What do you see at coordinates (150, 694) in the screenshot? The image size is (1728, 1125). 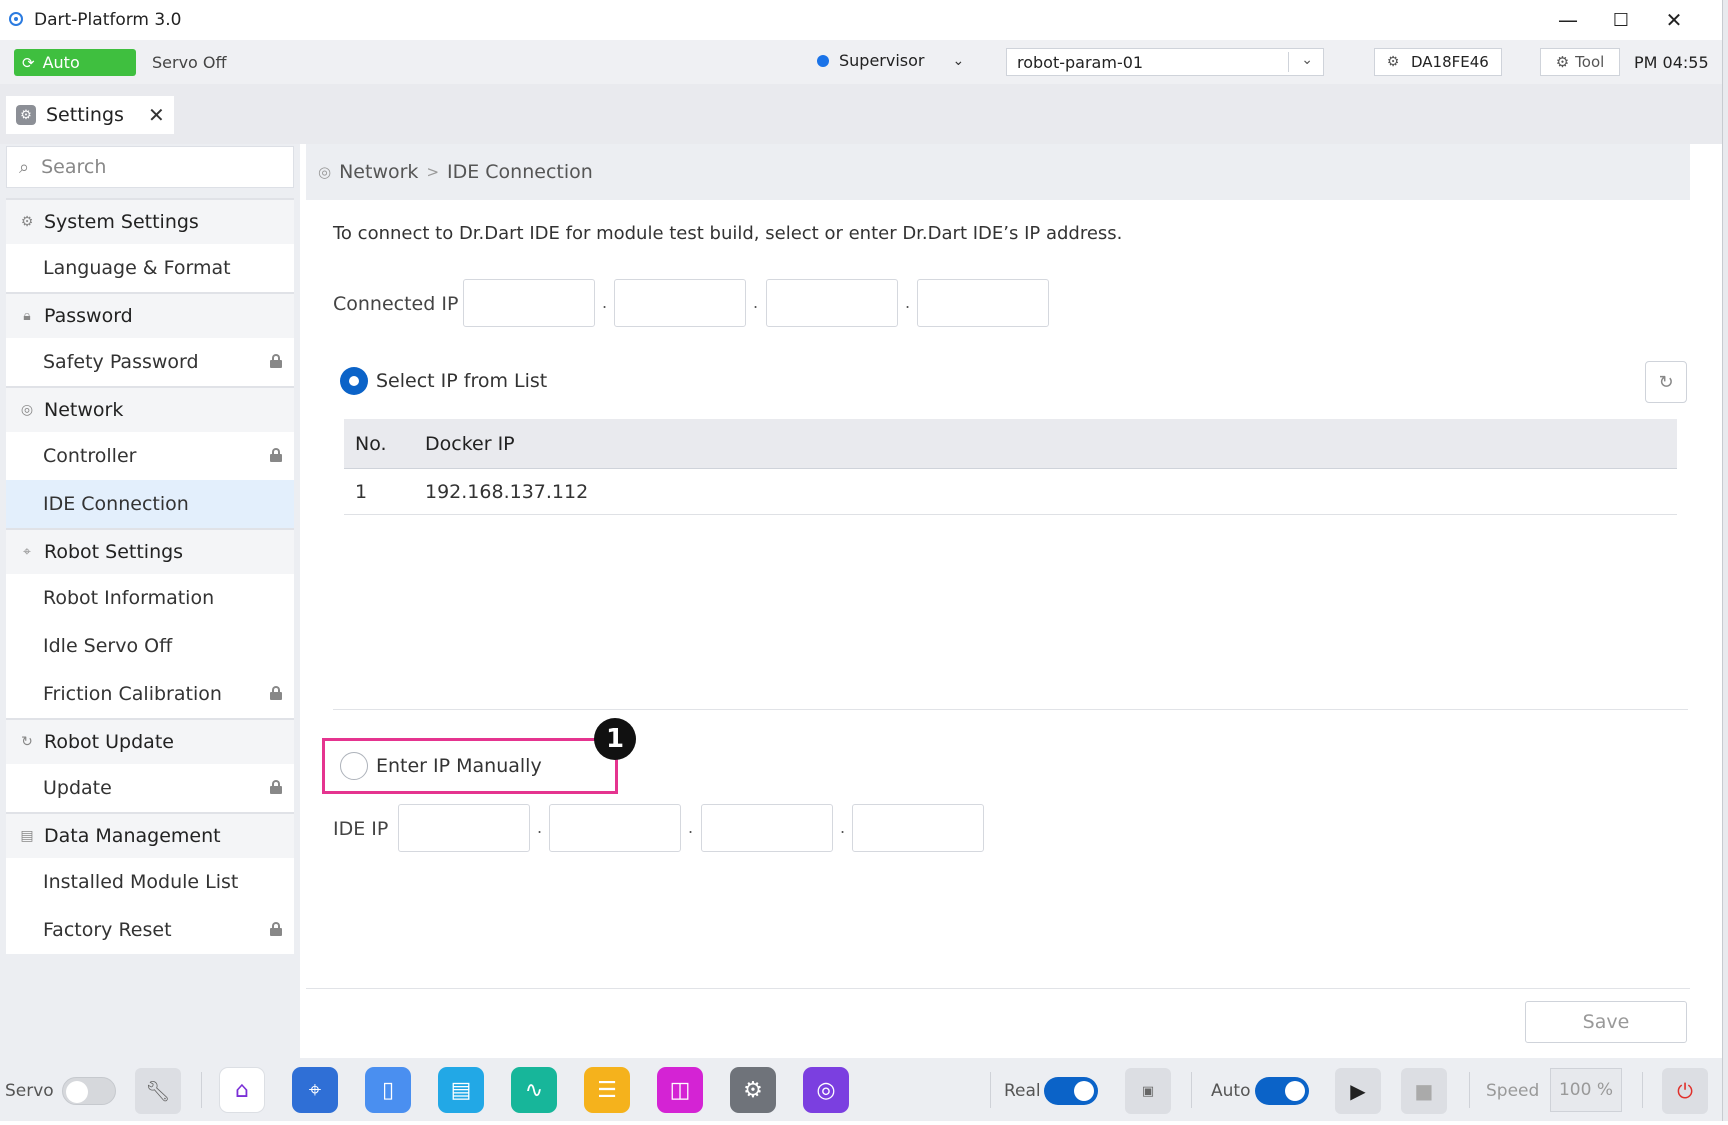 I see `sidebar-item-friction-calibration: Friction Calibration` at bounding box center [150, 694].